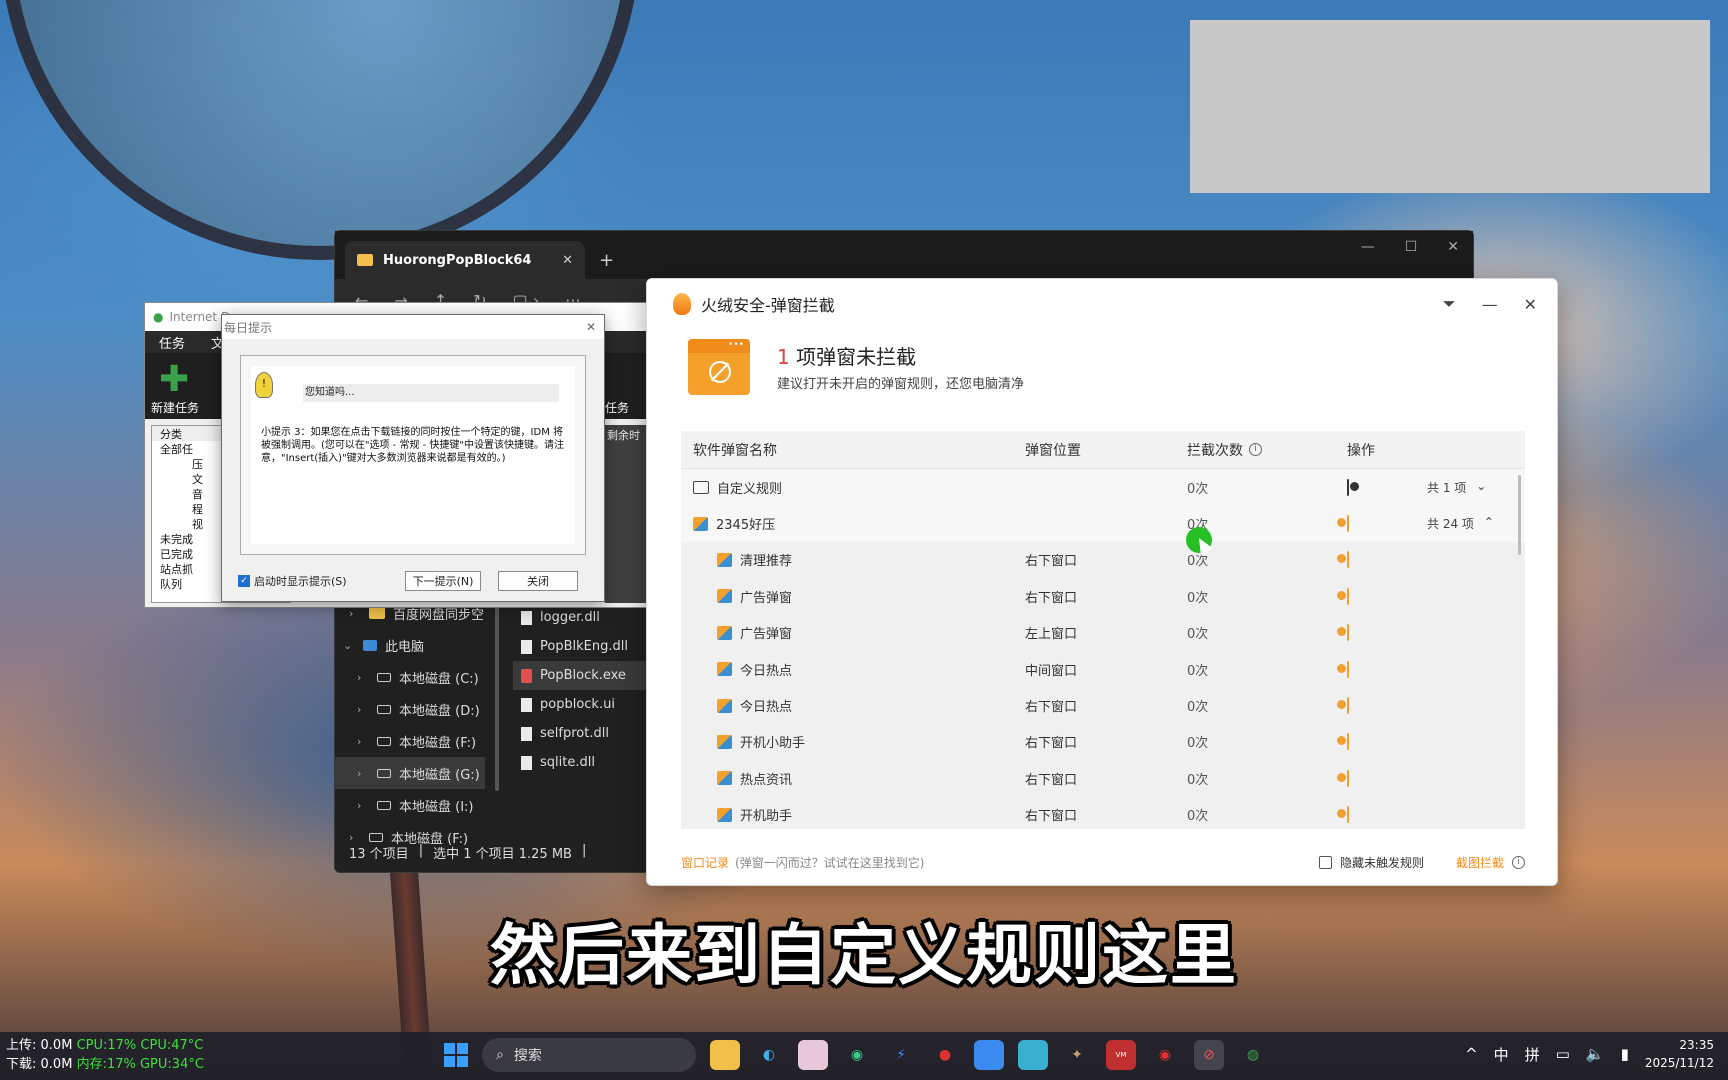 This screenshot has width=1728, height=1080. Describe the element at coordinates (583, 704) in the screenshot. I see `file-item: popblock.ui` at that location.